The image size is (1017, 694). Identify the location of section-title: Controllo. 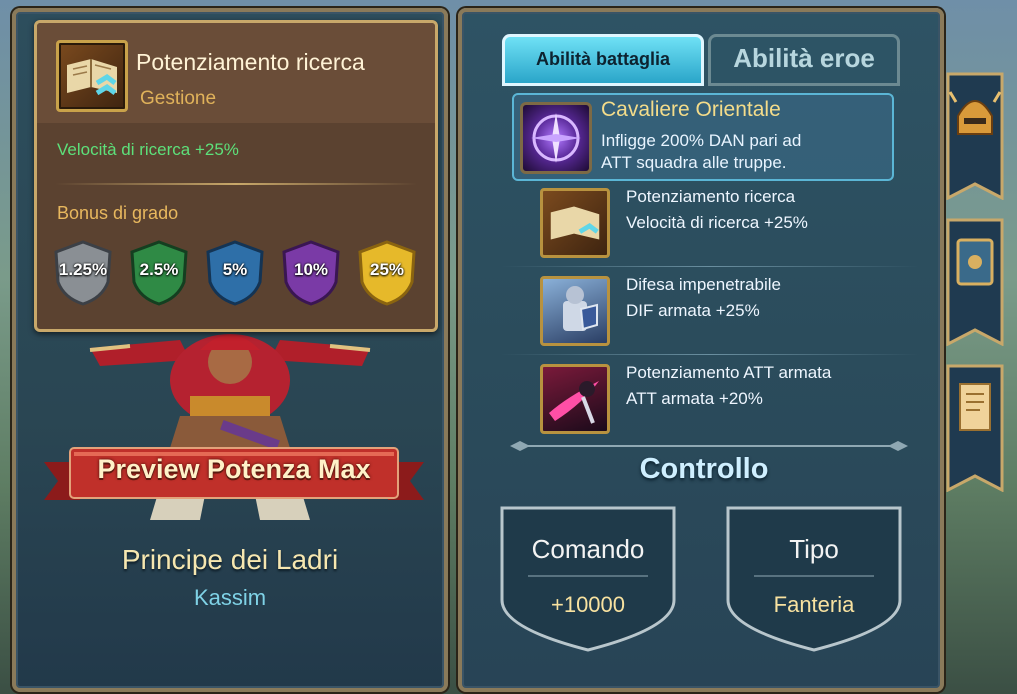
(704, 469).